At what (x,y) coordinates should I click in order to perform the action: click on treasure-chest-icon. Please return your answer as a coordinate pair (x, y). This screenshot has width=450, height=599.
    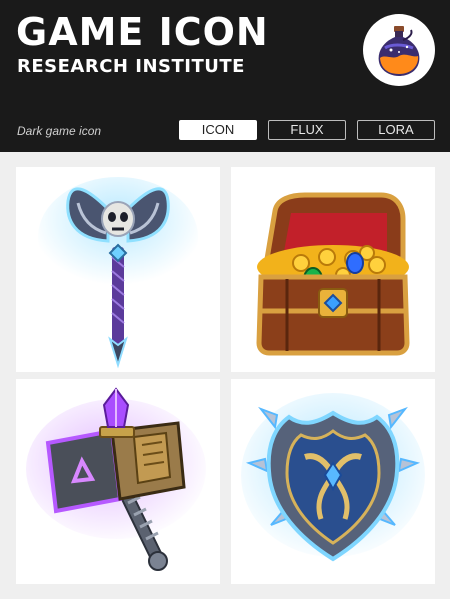
    Looking at the image, I should click on (333, 274).